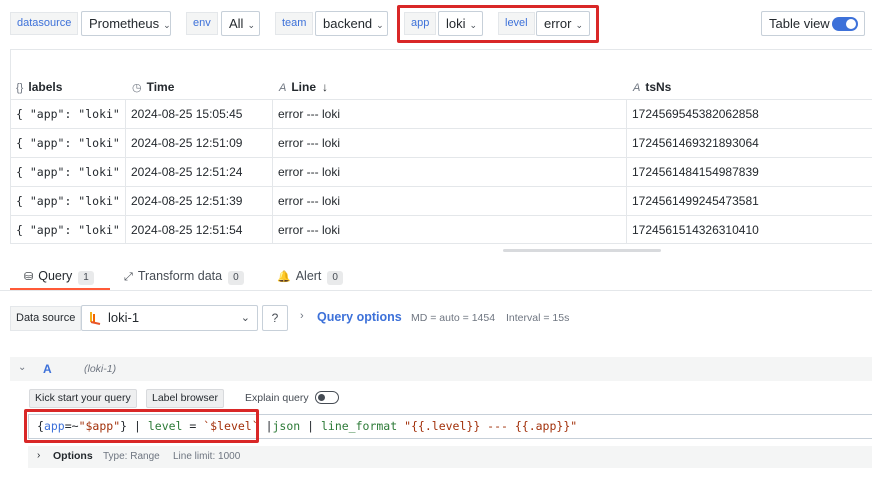 The image size is (872, 479). I want to click on token-string: "{{.level}} --- {{.app}}", so click(487, 426).